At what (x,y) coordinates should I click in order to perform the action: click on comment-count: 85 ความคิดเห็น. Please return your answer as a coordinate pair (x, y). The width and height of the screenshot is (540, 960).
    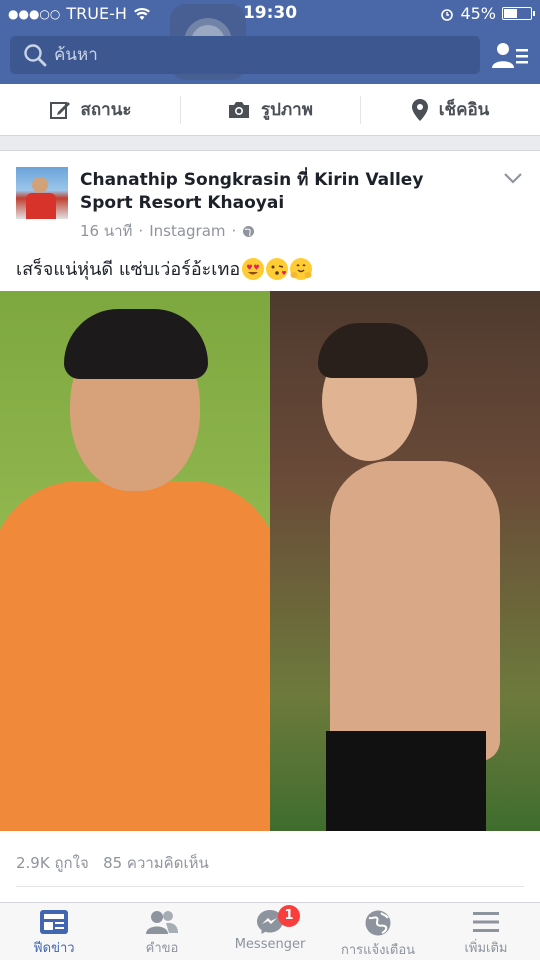
    Looking at the image, I should click on (156, 863).